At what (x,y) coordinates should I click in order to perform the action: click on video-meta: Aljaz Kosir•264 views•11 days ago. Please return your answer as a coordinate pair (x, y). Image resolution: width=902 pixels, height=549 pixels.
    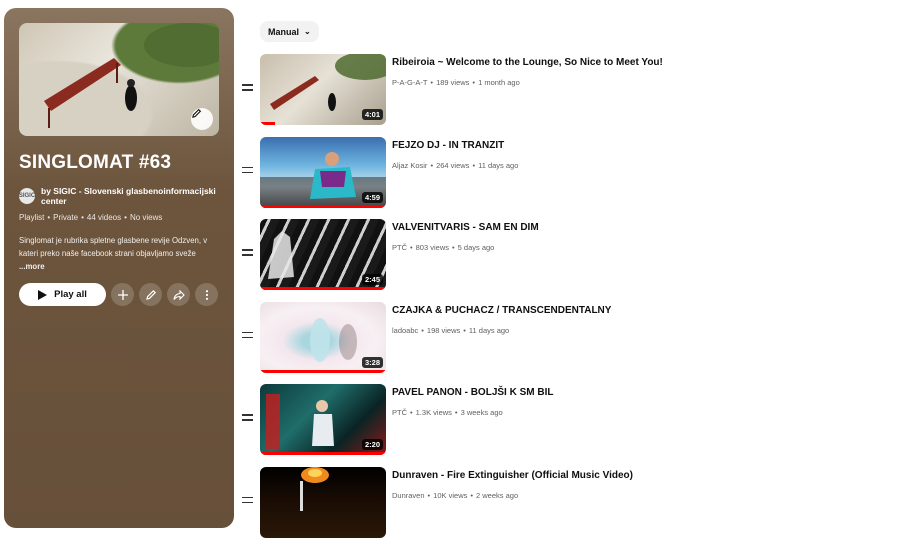
    Looking at the image, I should click on (455, 165).